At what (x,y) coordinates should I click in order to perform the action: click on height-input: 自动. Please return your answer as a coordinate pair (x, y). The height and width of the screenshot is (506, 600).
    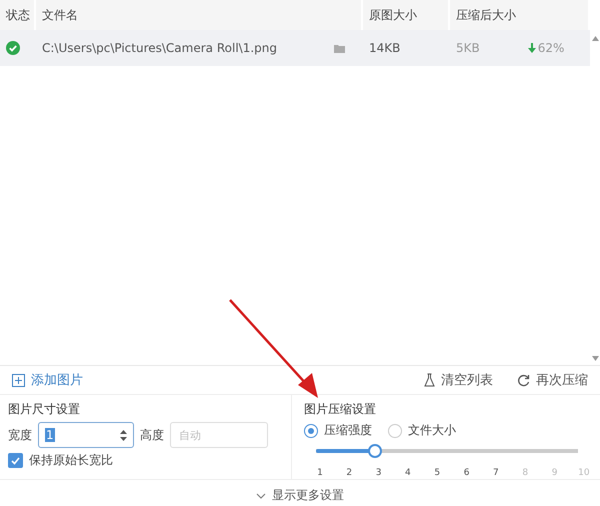
    Looking at the image, I should click on (219, 435).